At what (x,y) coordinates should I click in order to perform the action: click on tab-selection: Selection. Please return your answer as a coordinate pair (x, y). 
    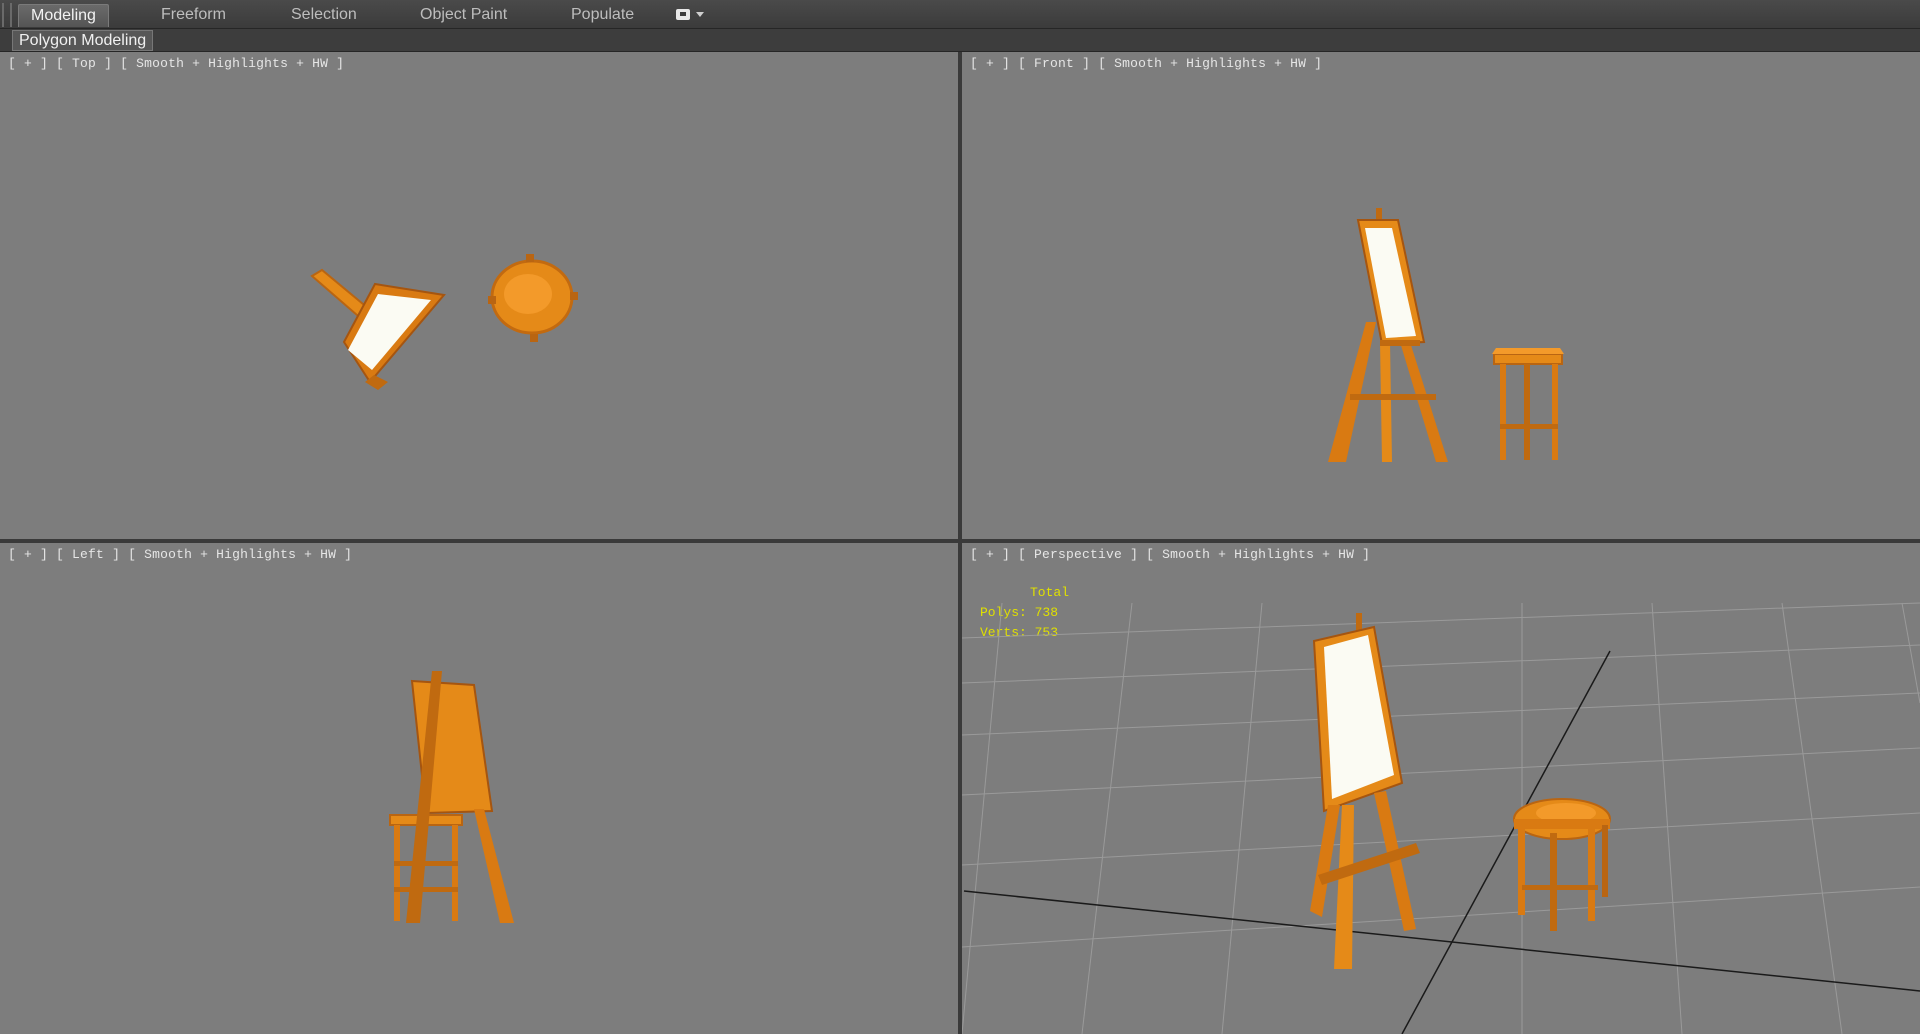
    Looking at the image, I should click on (324, 15).